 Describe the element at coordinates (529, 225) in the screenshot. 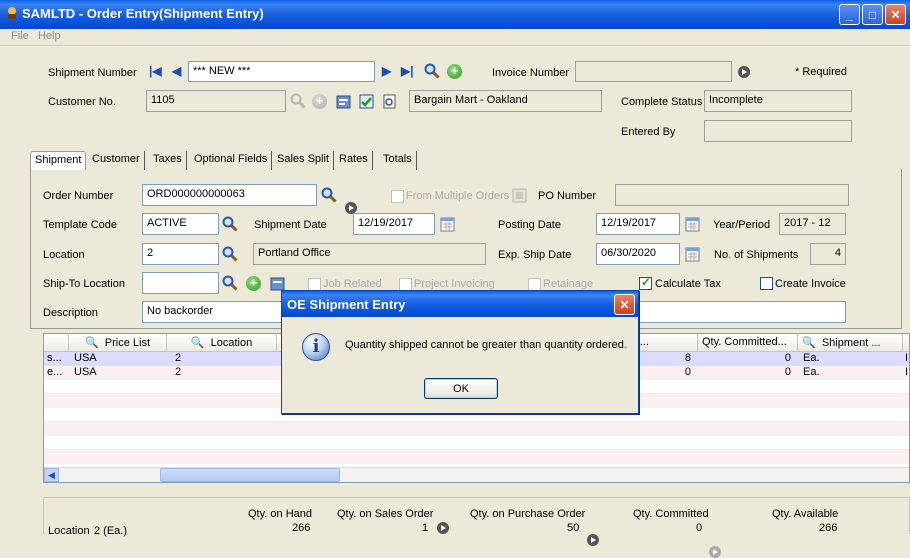

I see `posting-date-label: Posting Date` at that location.